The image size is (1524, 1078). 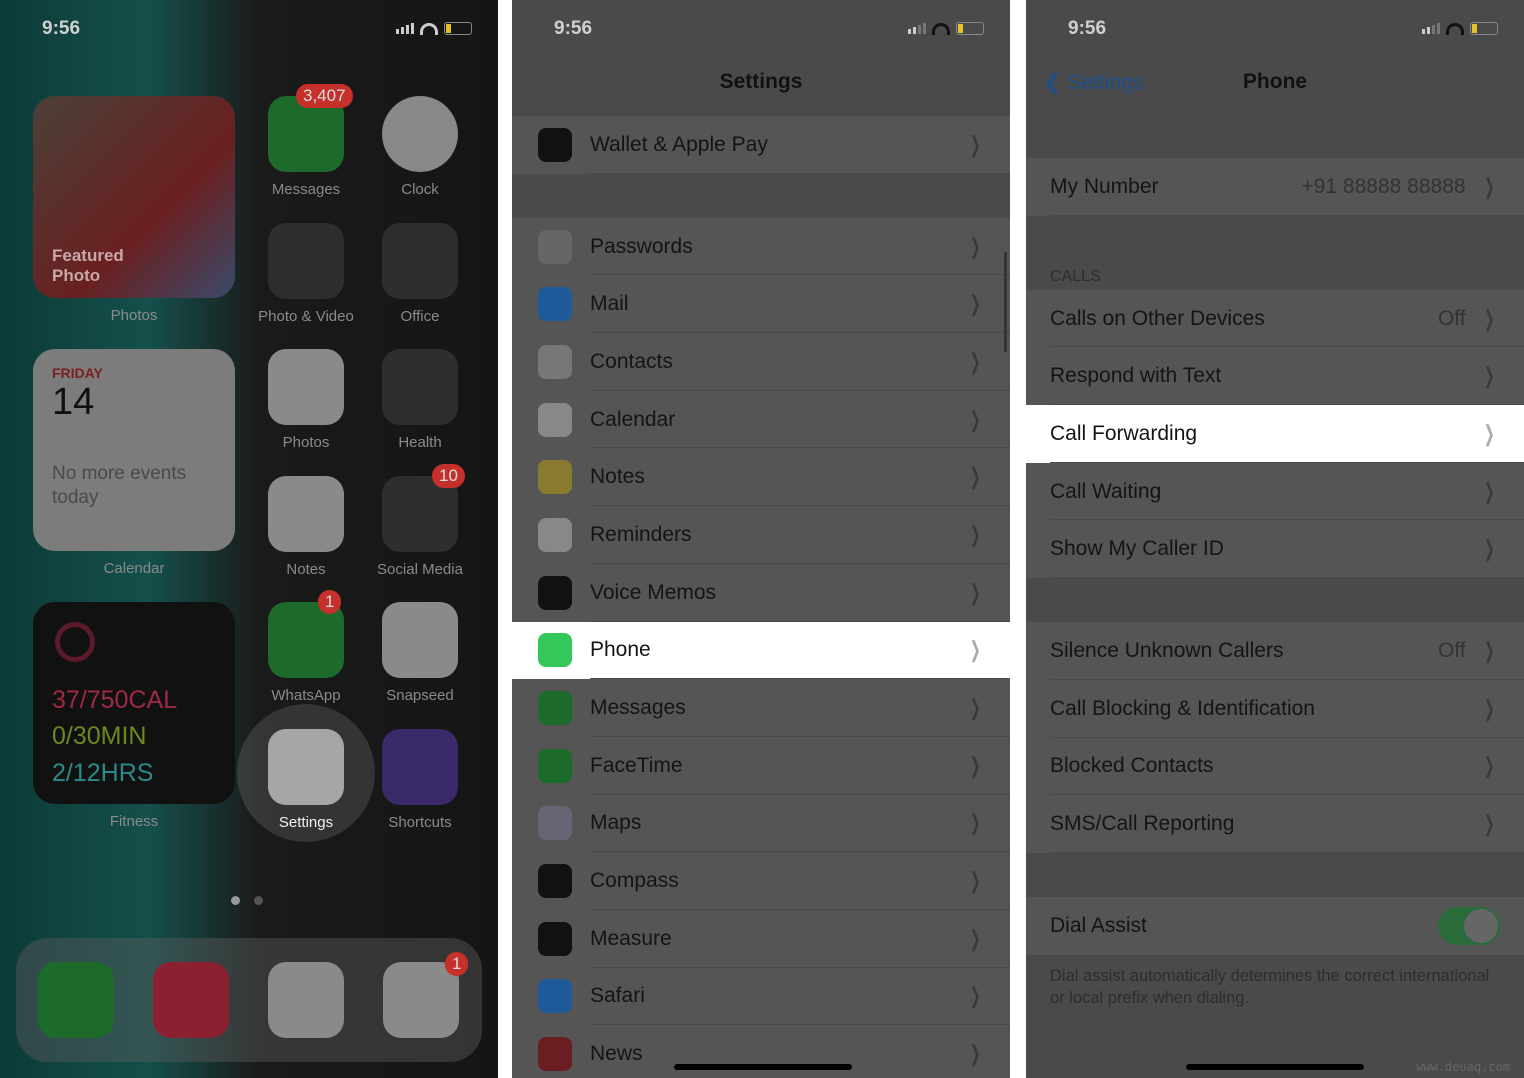 What do you see at coordinates (555, 419) in the screenshot?
I see `calendar-icon` at bounding box center [555, 419].